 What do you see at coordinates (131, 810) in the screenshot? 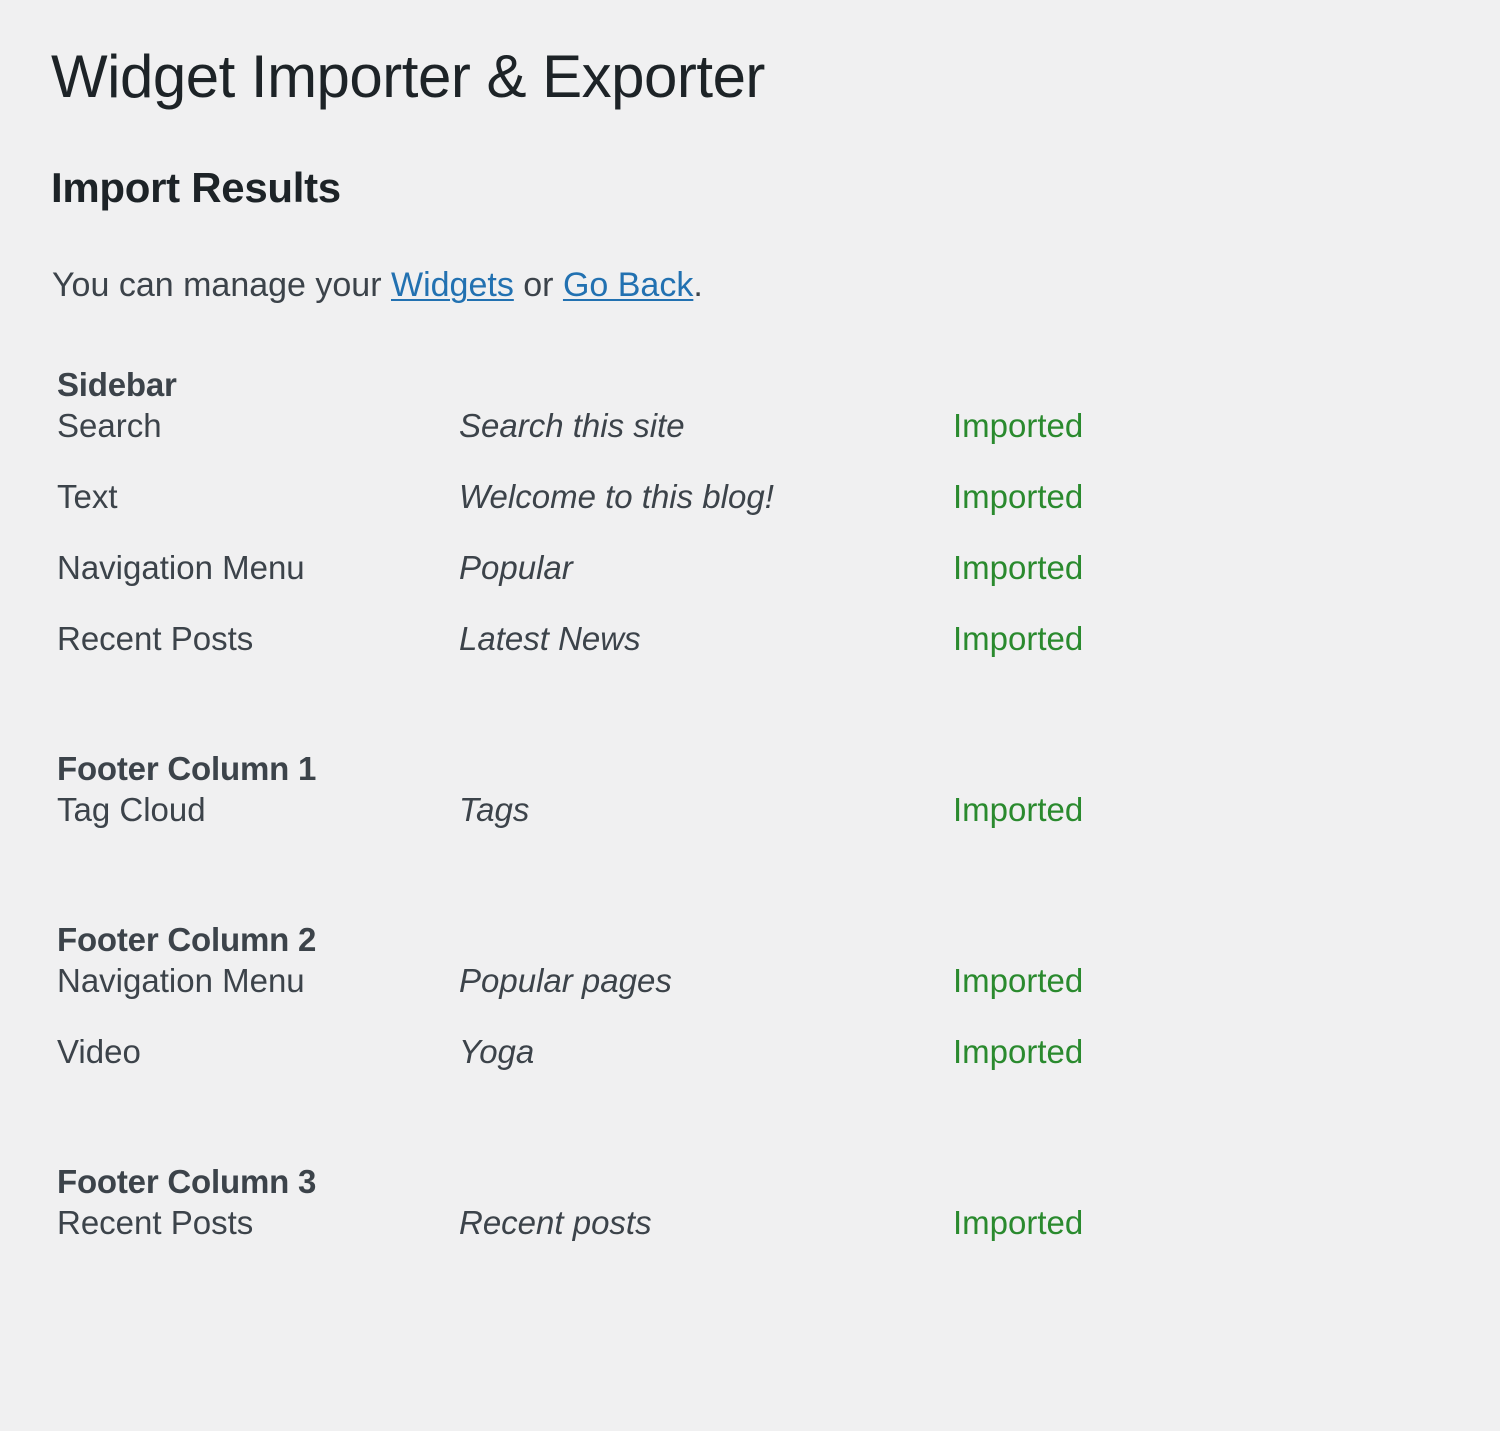
I see `widget-type: Tag Cloud` at bounding box center [131, 810].